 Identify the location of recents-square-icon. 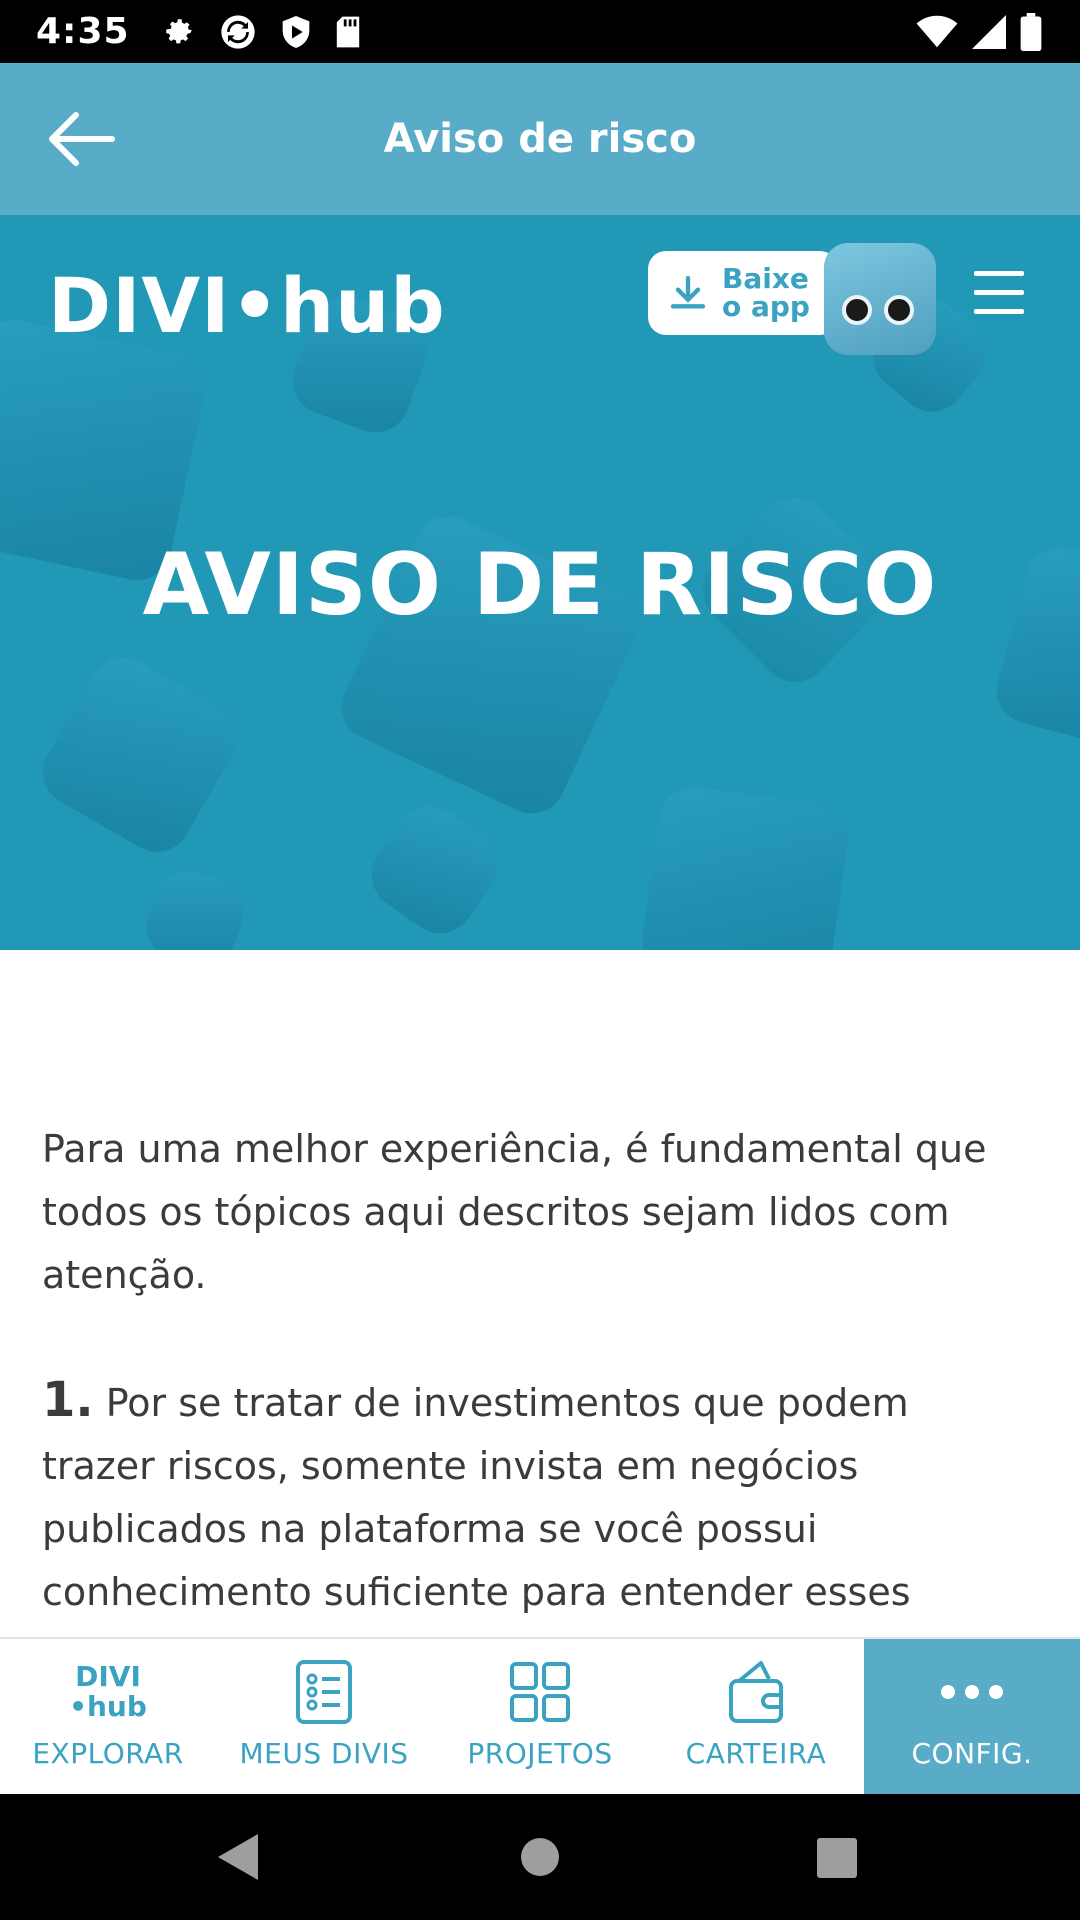
(837, 1858).